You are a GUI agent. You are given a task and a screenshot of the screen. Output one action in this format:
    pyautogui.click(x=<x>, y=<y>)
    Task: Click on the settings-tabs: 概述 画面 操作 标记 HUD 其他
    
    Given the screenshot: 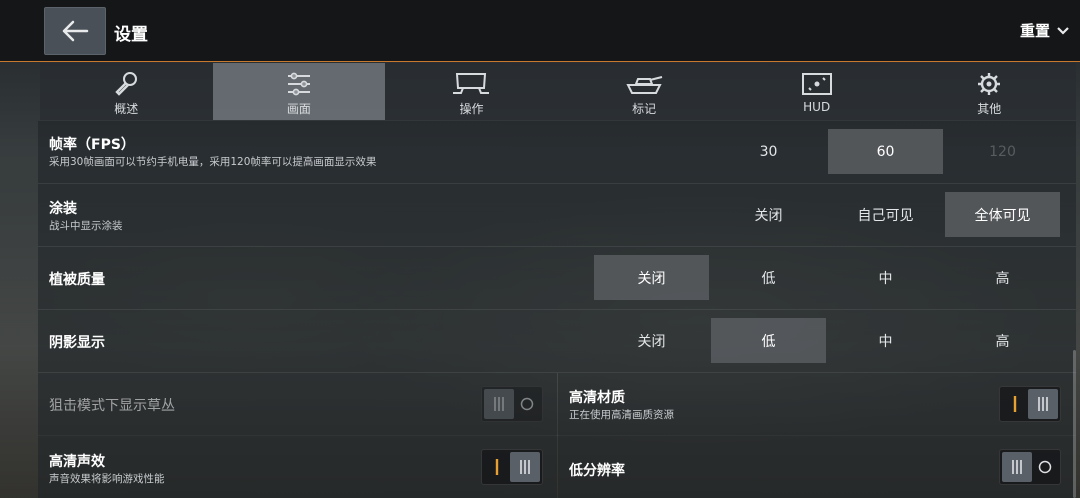 What is the action you would take?
    pyautogui.click(x=558, y=91)
    